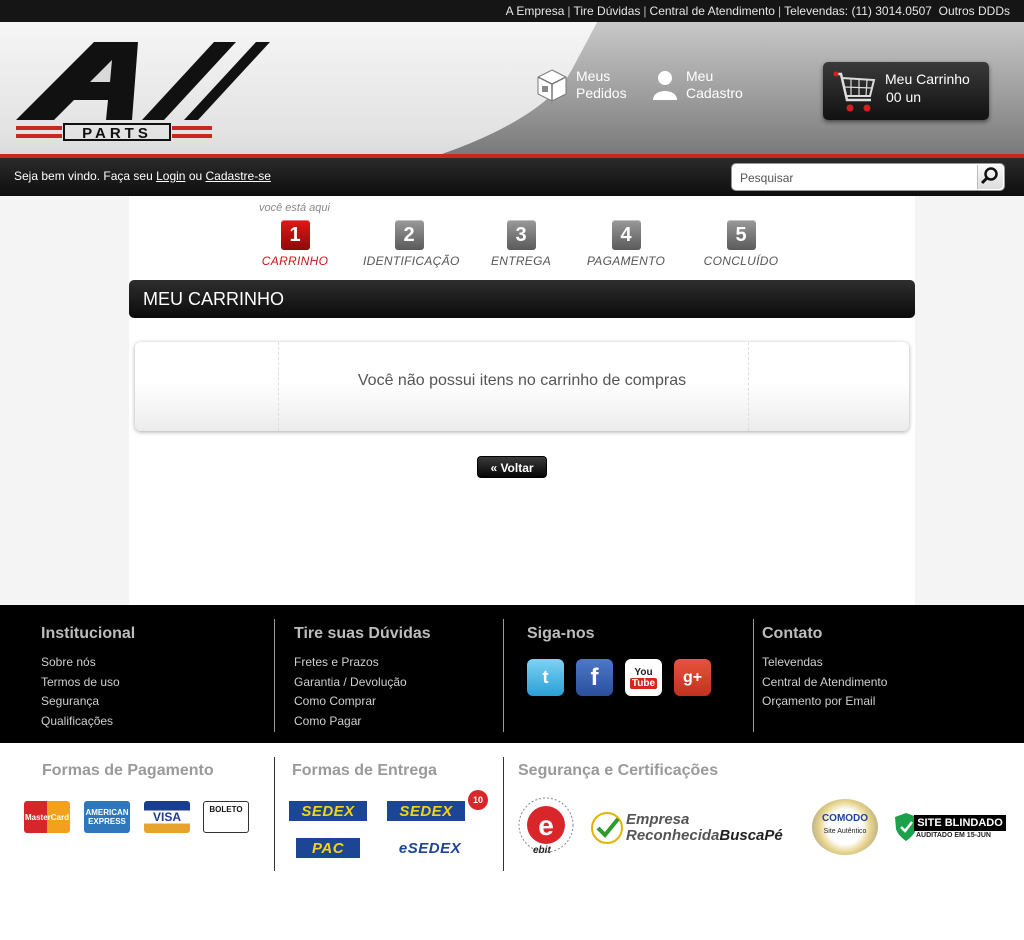 The width and height of the screenshot is (1024, 940). I want to click on footer-link: Segurança, so click(88, 702).